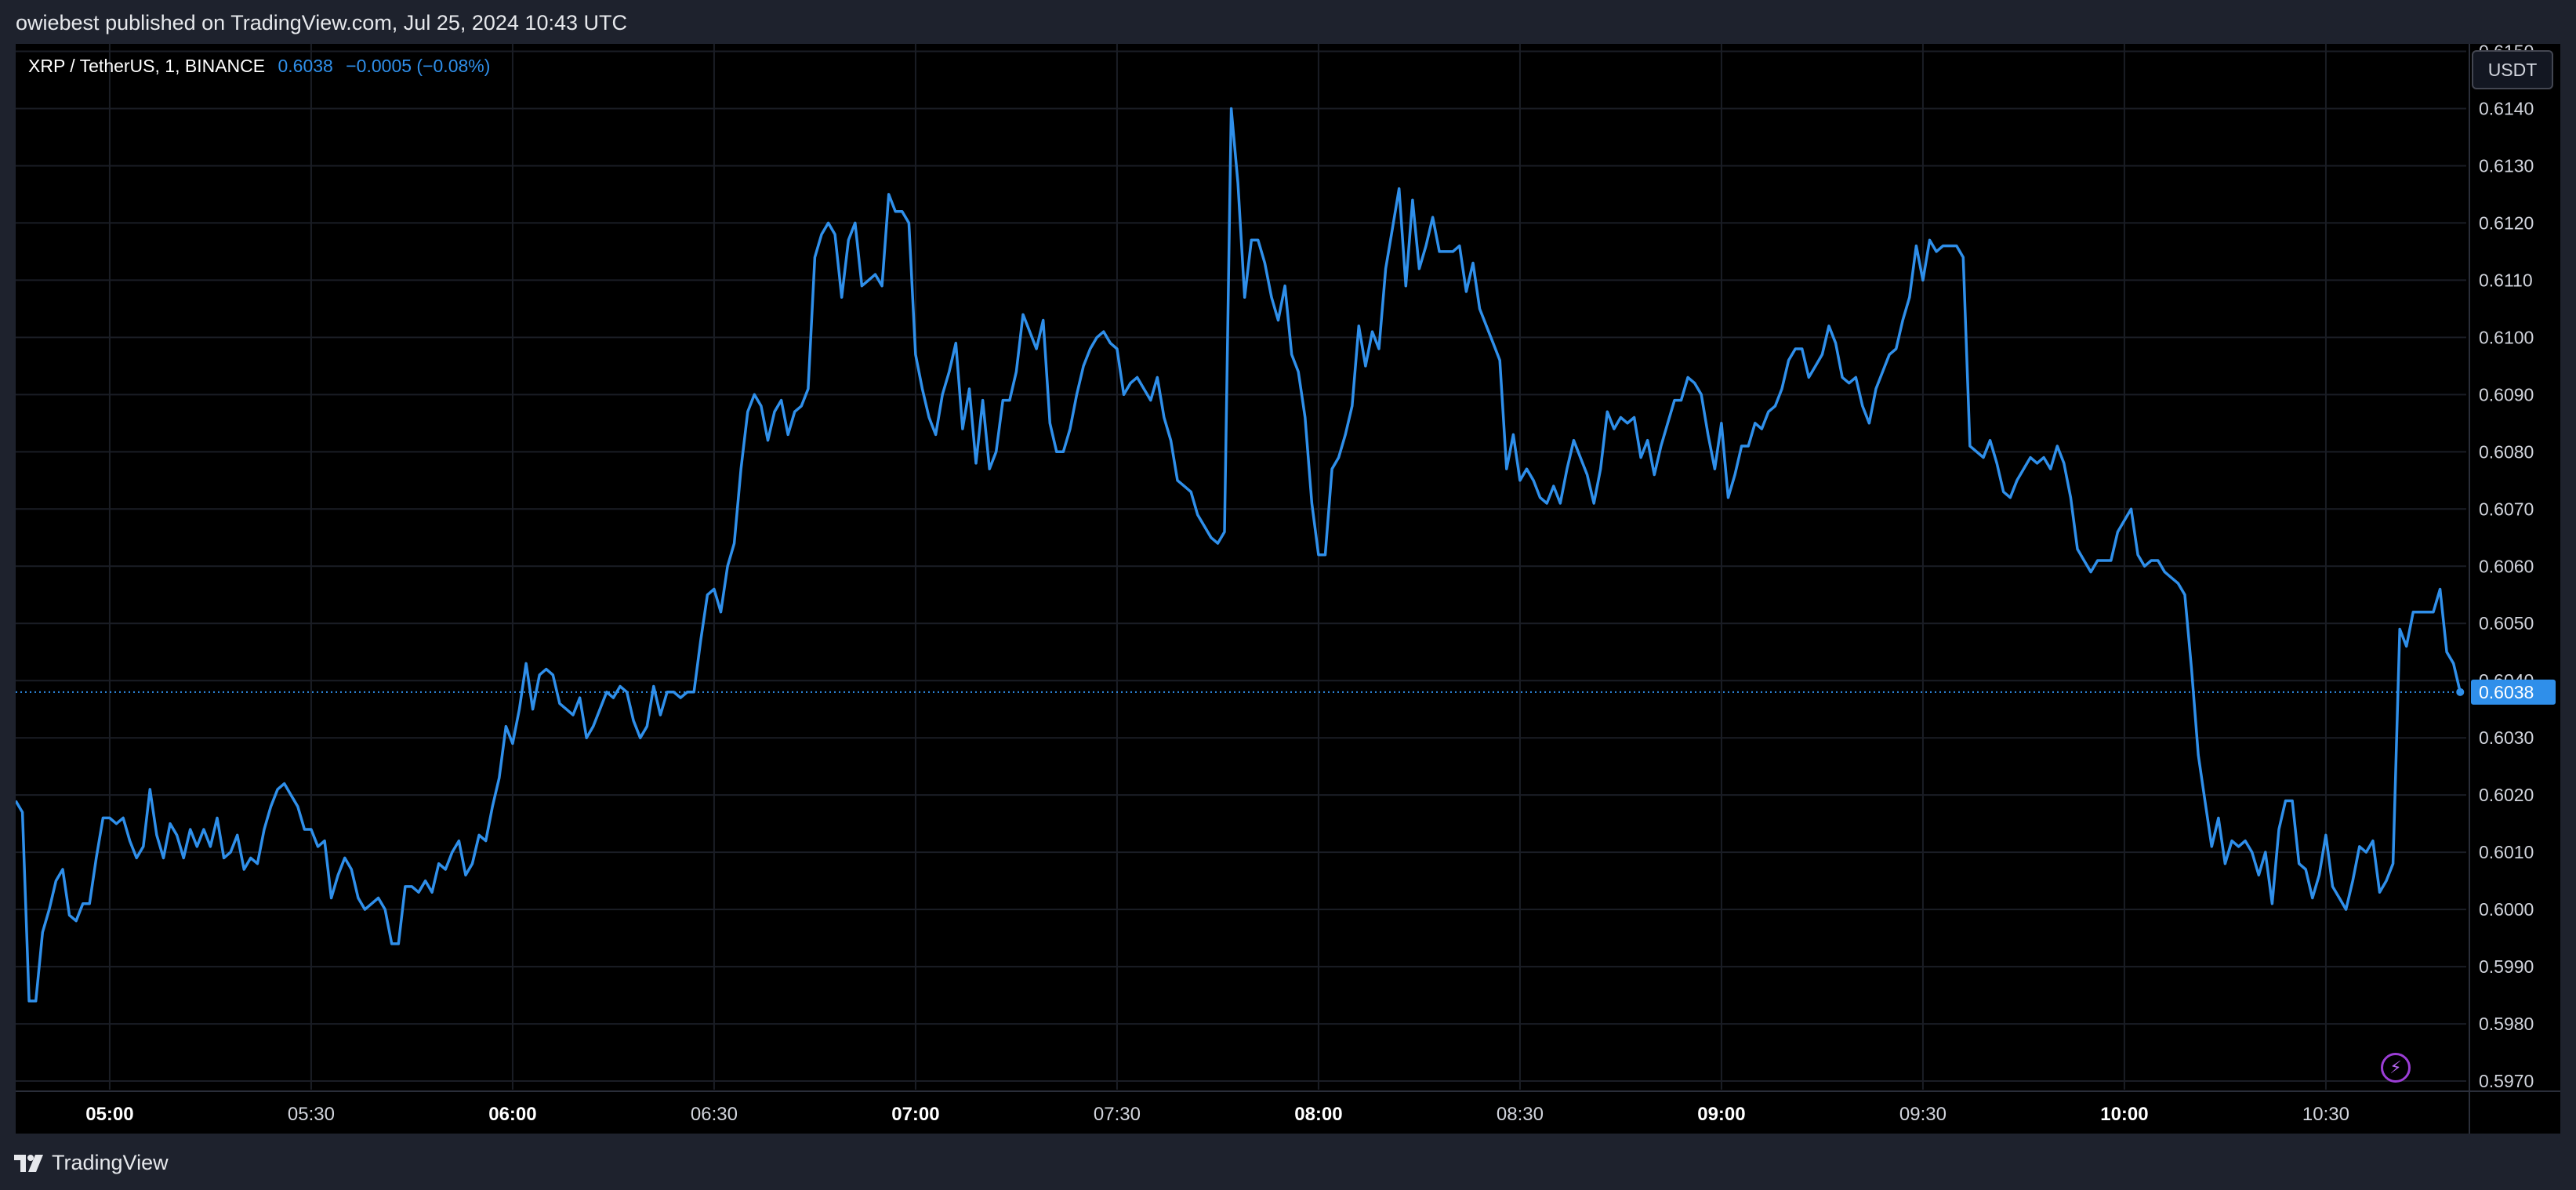  Describe the element at coordinates (2506, 692) in the screenshot. I see `last-price-label: 0.6038` at that location.